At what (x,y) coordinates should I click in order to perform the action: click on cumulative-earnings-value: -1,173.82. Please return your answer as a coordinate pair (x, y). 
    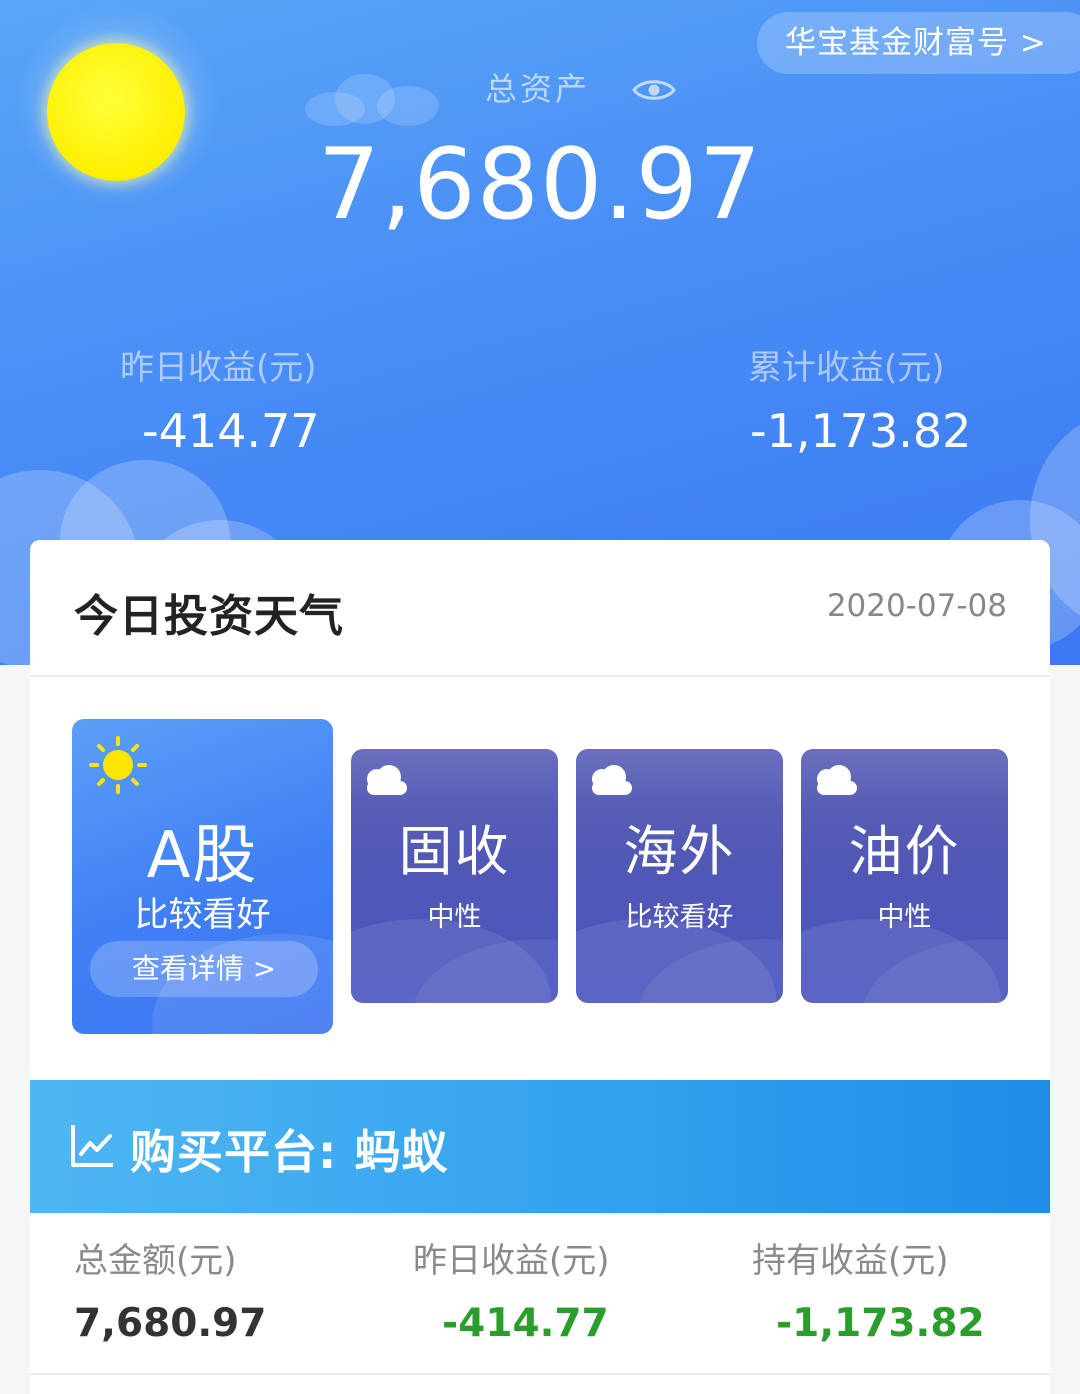
    Looking at the image, I should click on (861, 431).